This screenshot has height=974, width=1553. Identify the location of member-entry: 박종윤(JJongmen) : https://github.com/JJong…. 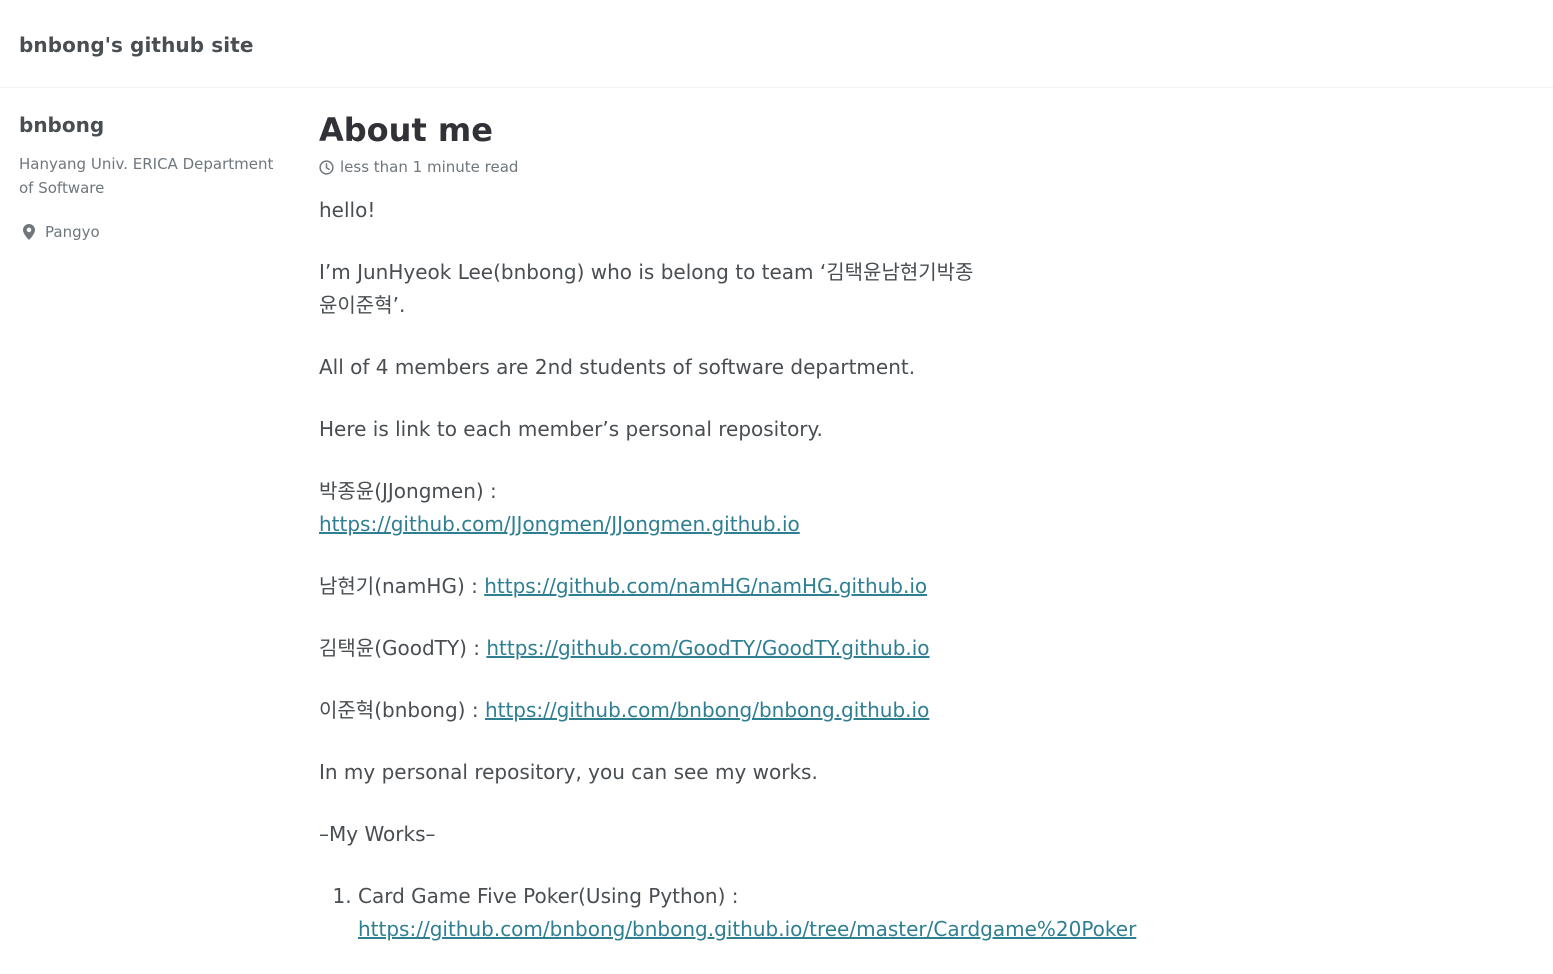
(649, 508).